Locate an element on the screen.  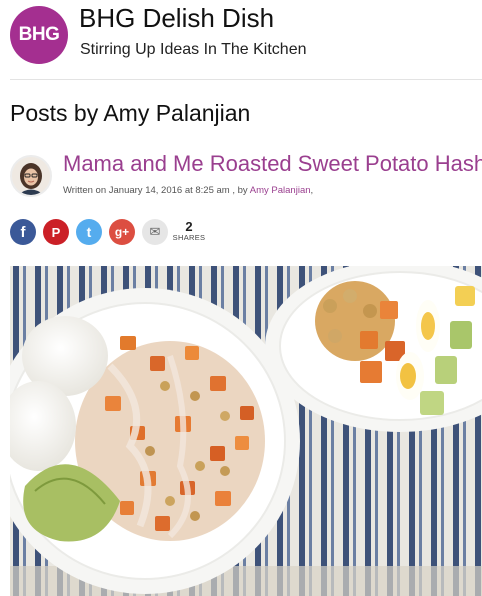
site-tagline: Stirring Up Ideas In The Kitchen is located at coordinates (193, 49).